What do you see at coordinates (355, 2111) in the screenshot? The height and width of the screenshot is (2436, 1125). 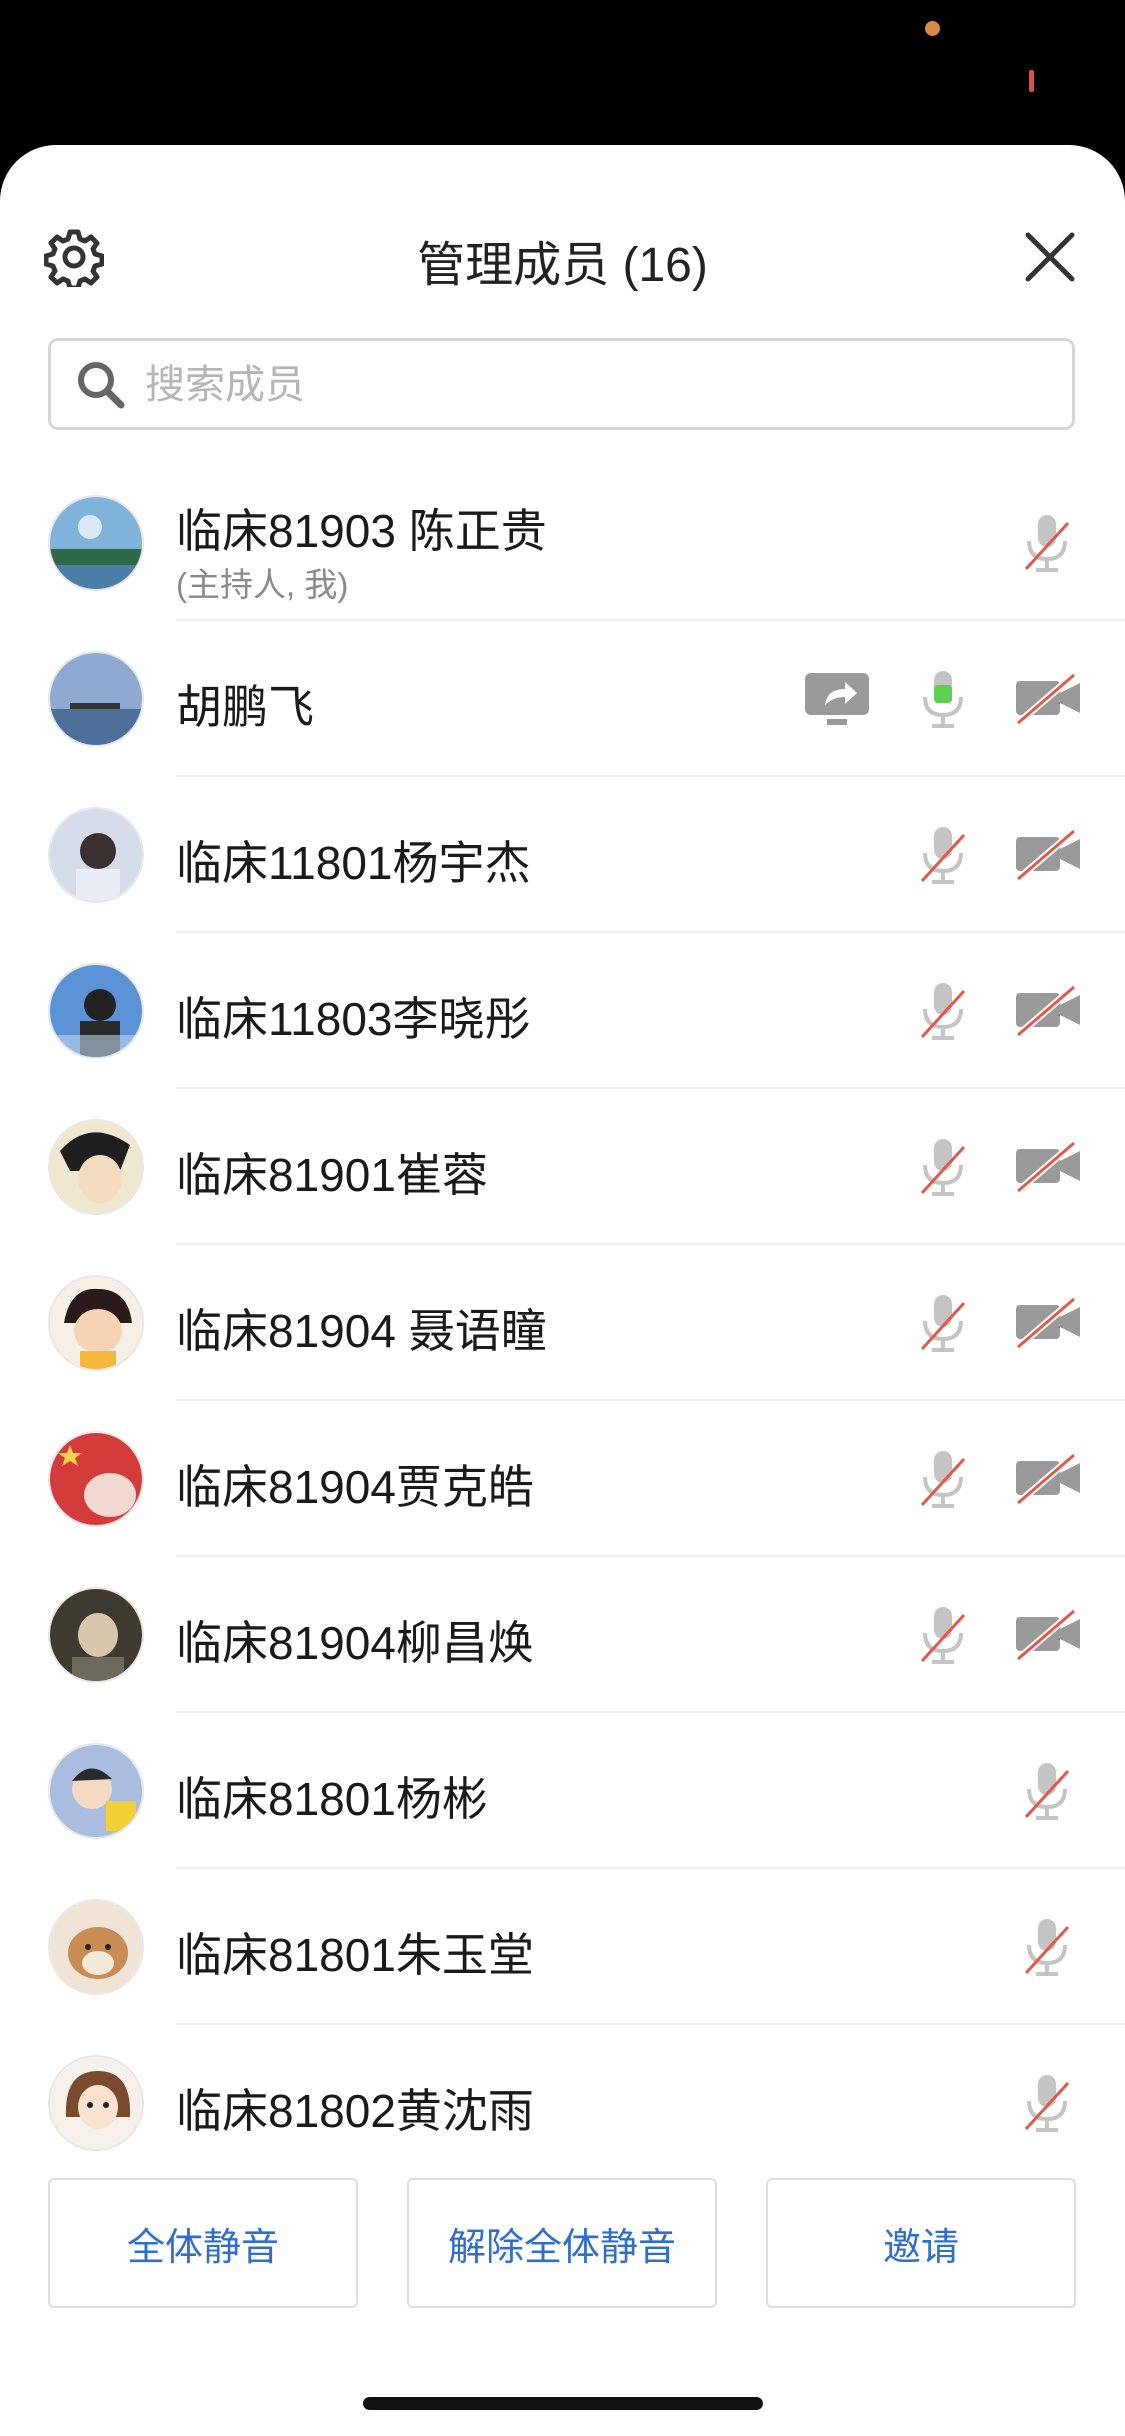 I see `member-name: 临床81802黄沈雨` at bounding box center [355, 2111].